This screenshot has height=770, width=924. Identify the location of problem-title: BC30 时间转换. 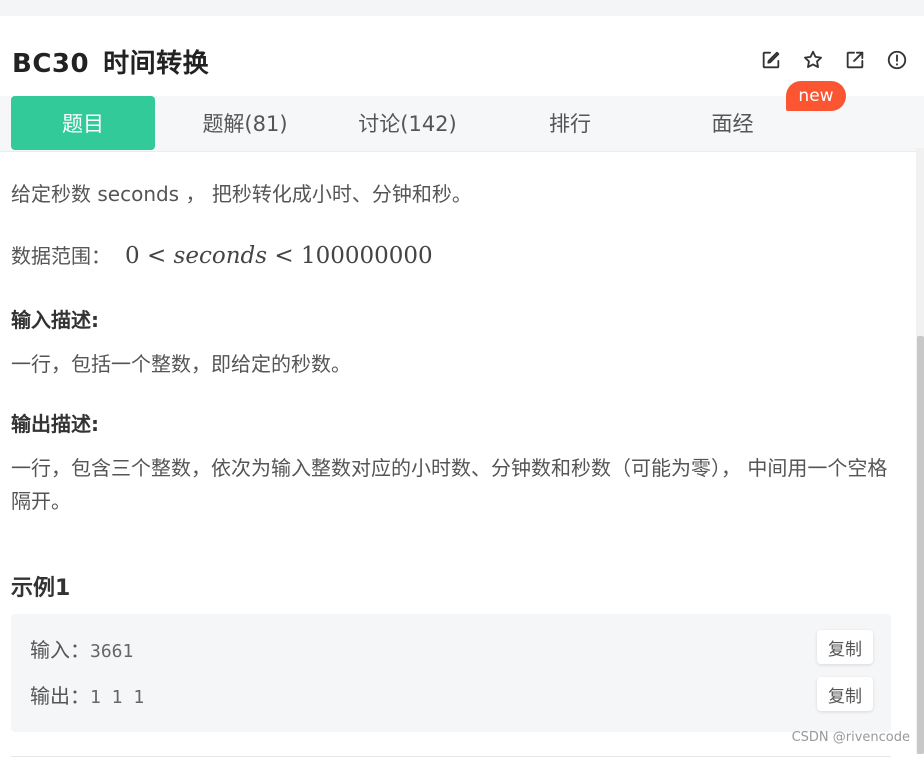
(110, 61).